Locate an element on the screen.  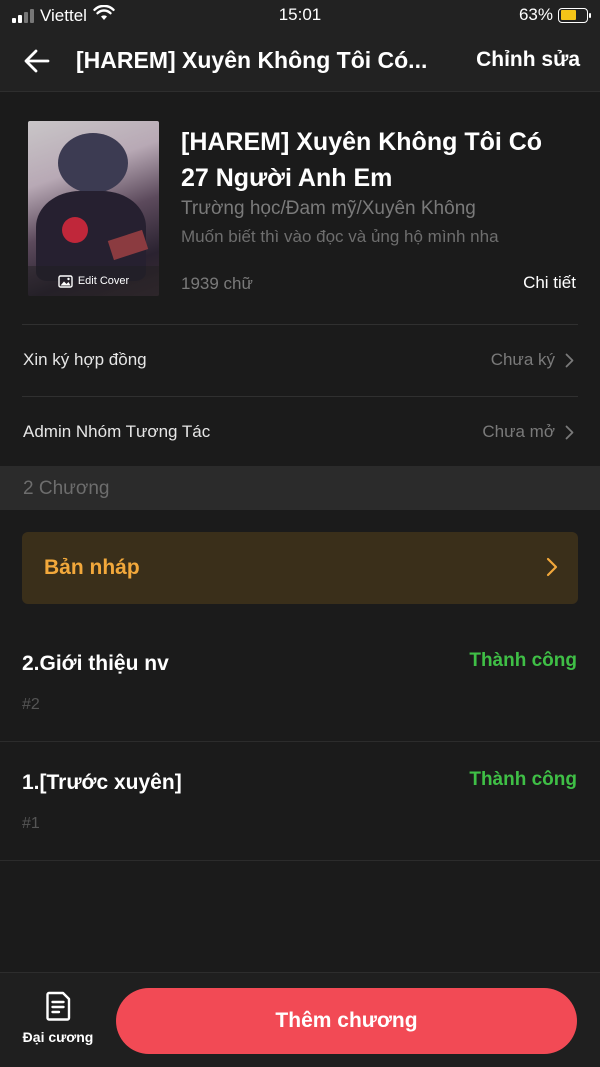
contract-row: Xin ký hợp đồng Chưa ký is located at coordinates (300, 360).